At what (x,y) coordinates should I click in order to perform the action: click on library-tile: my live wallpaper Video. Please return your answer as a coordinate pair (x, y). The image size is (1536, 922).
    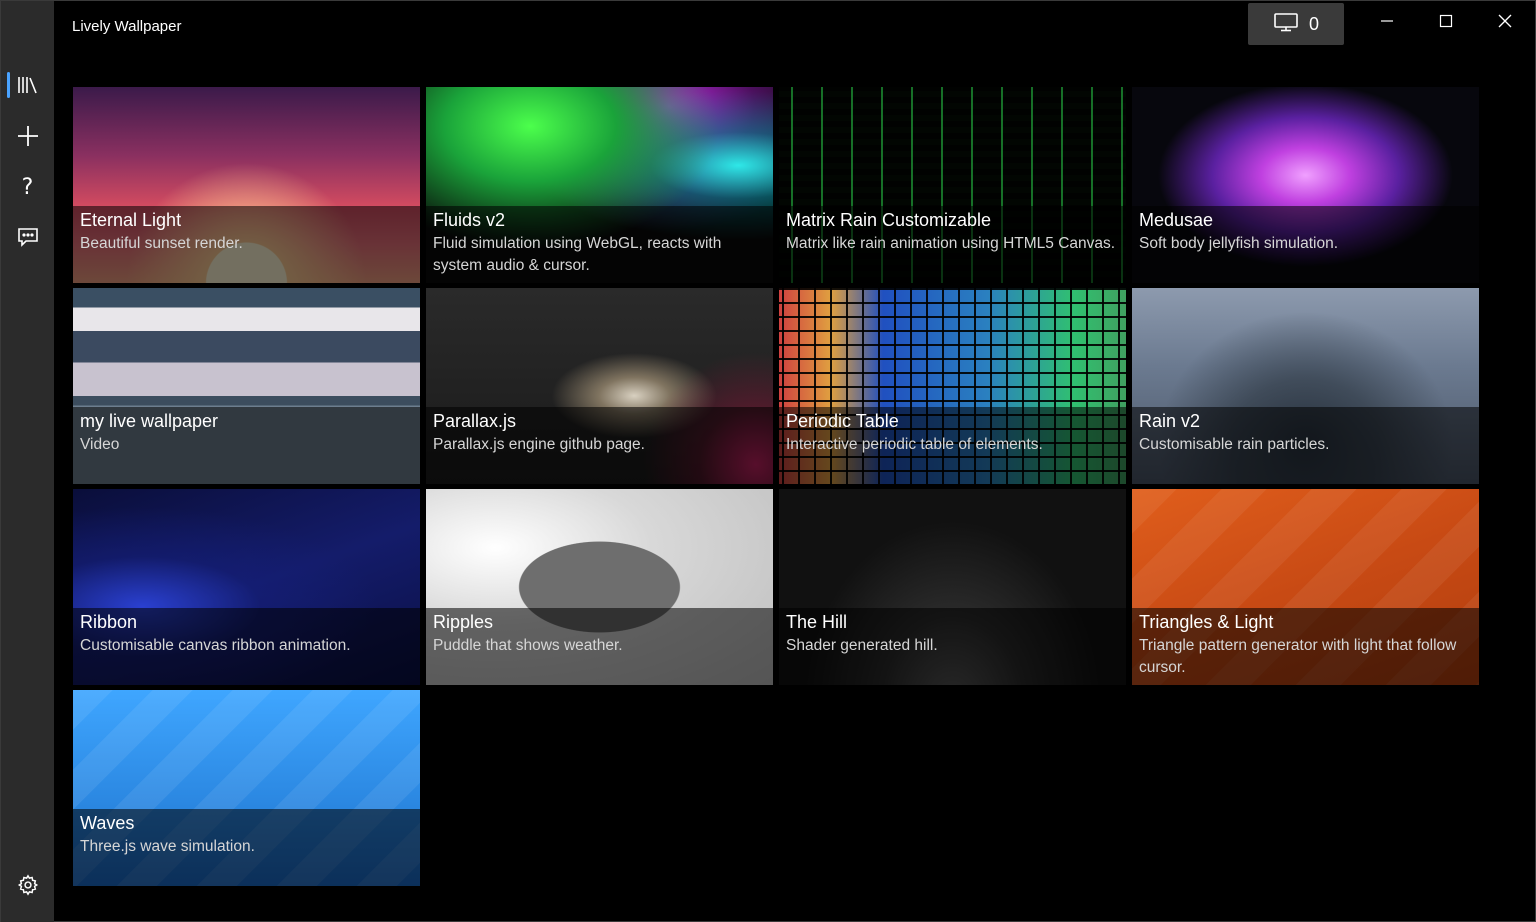
    Looking at the image, I should click on (246, 386).